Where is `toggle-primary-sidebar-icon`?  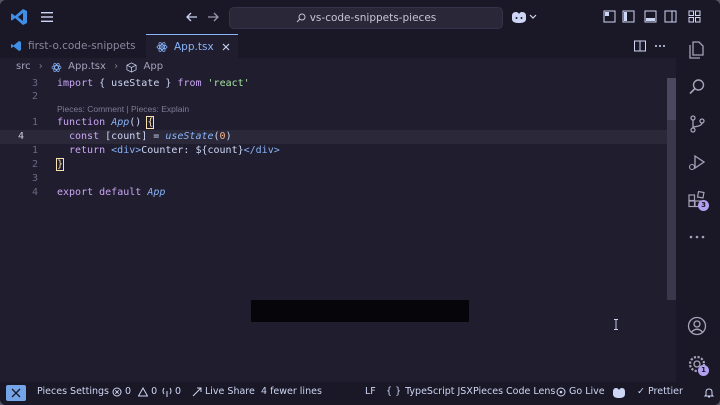 toggle-primary-sidebar-icon is located at coordinates (628, 16).